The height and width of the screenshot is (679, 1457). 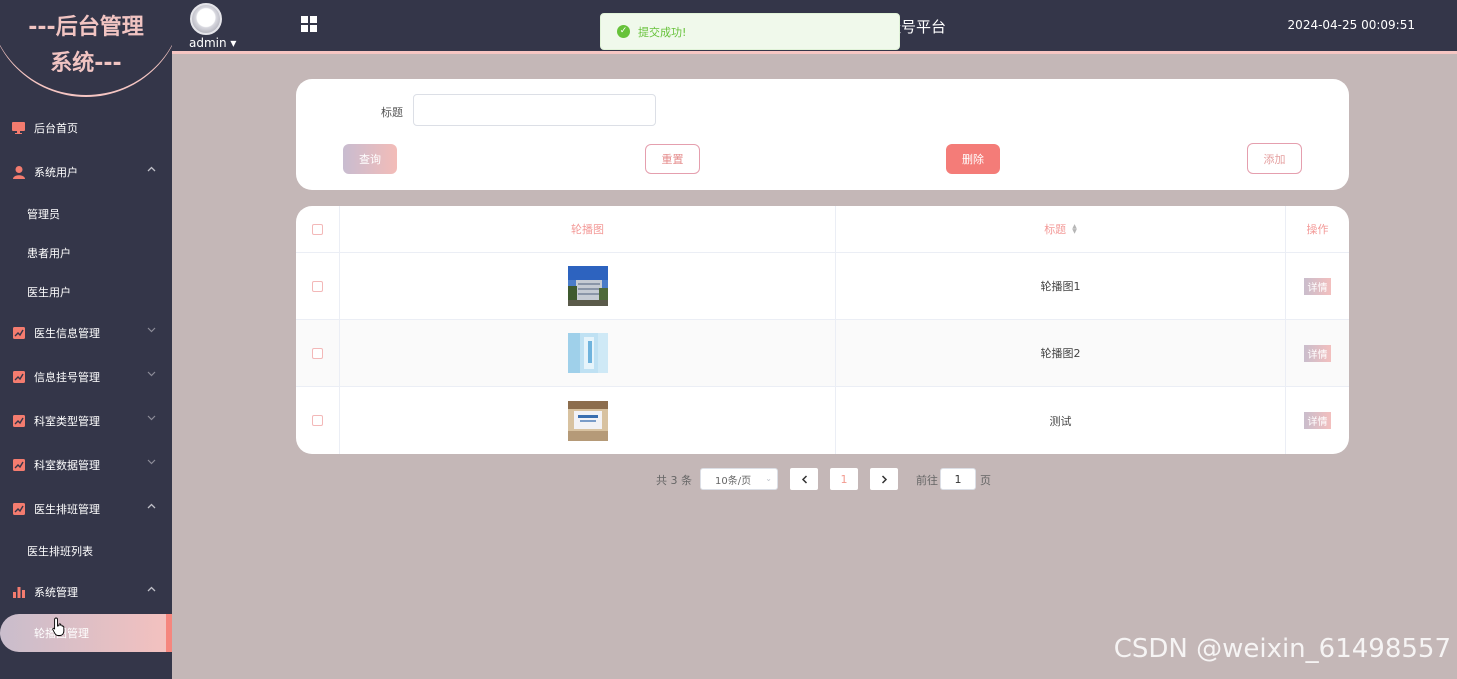 I want to click on title-field-label: 标题, so click(x=392, y=112).